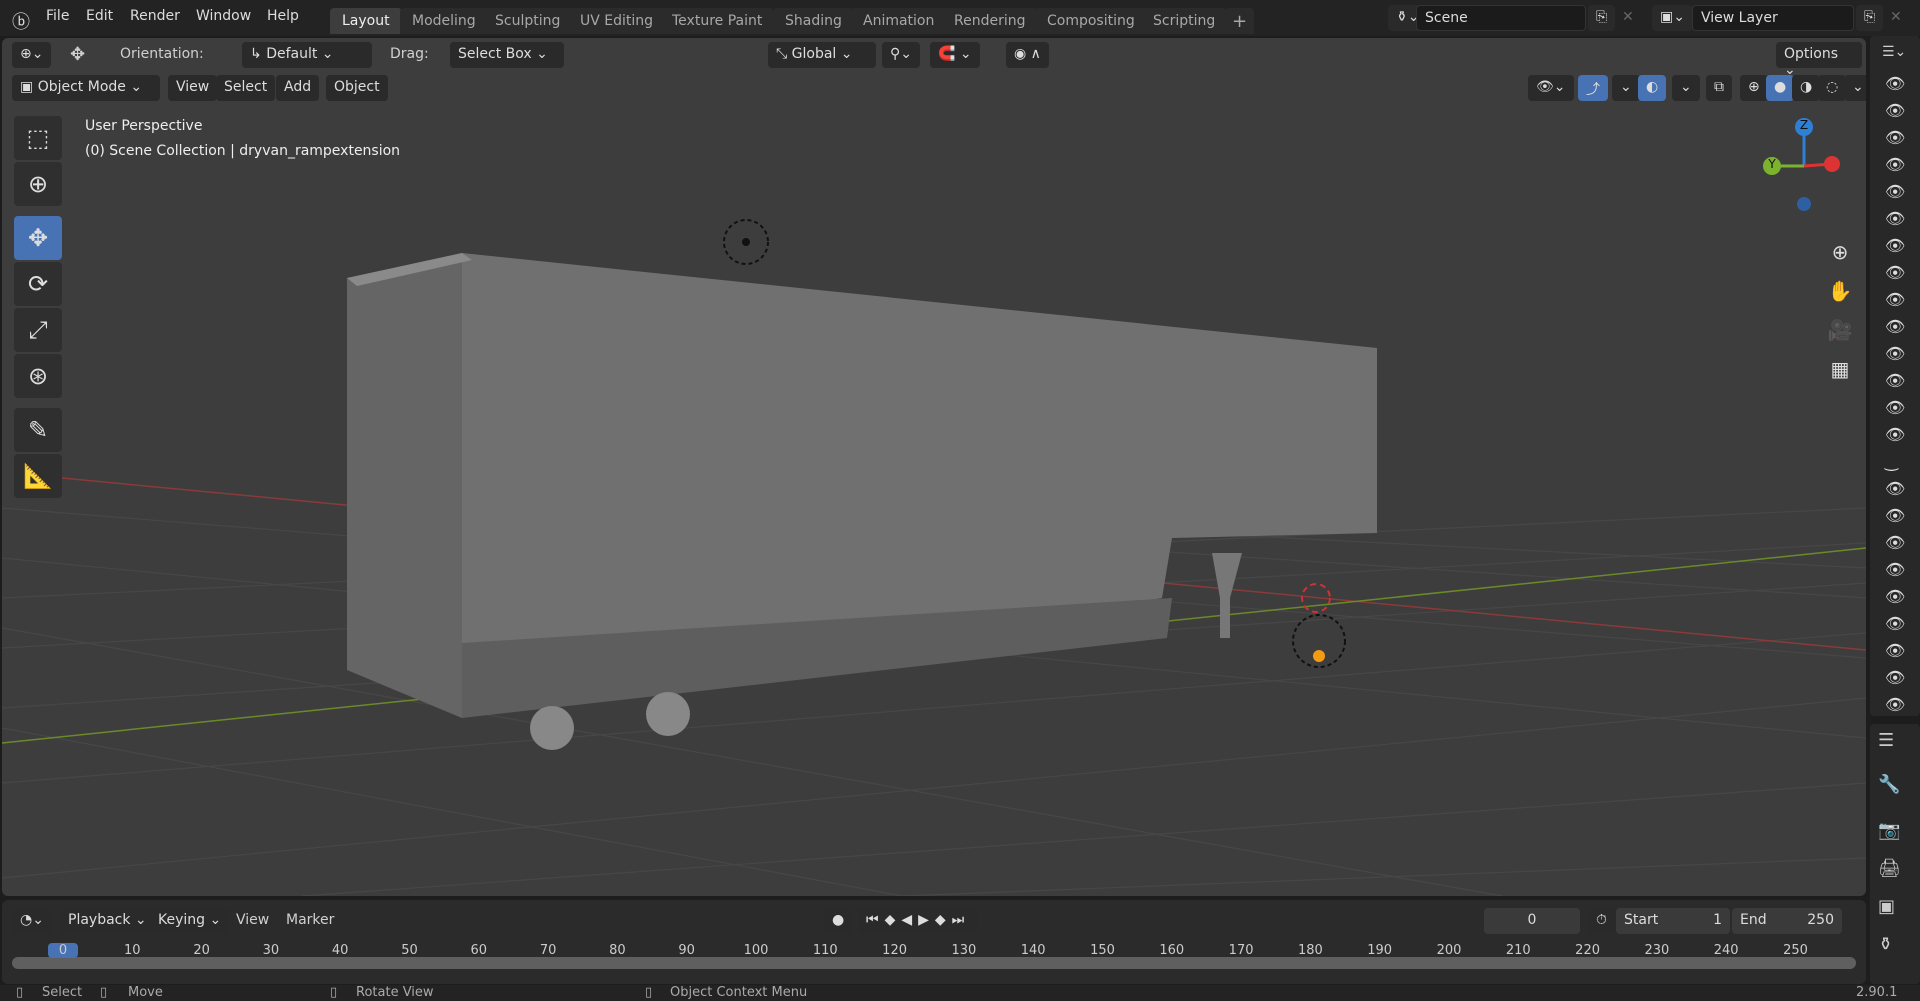 This screenshot has height=1001, width=1920. Describe the element at coordinates (1719, 88) in the screenshot. I see `xray-icon: ⧉` at that location.